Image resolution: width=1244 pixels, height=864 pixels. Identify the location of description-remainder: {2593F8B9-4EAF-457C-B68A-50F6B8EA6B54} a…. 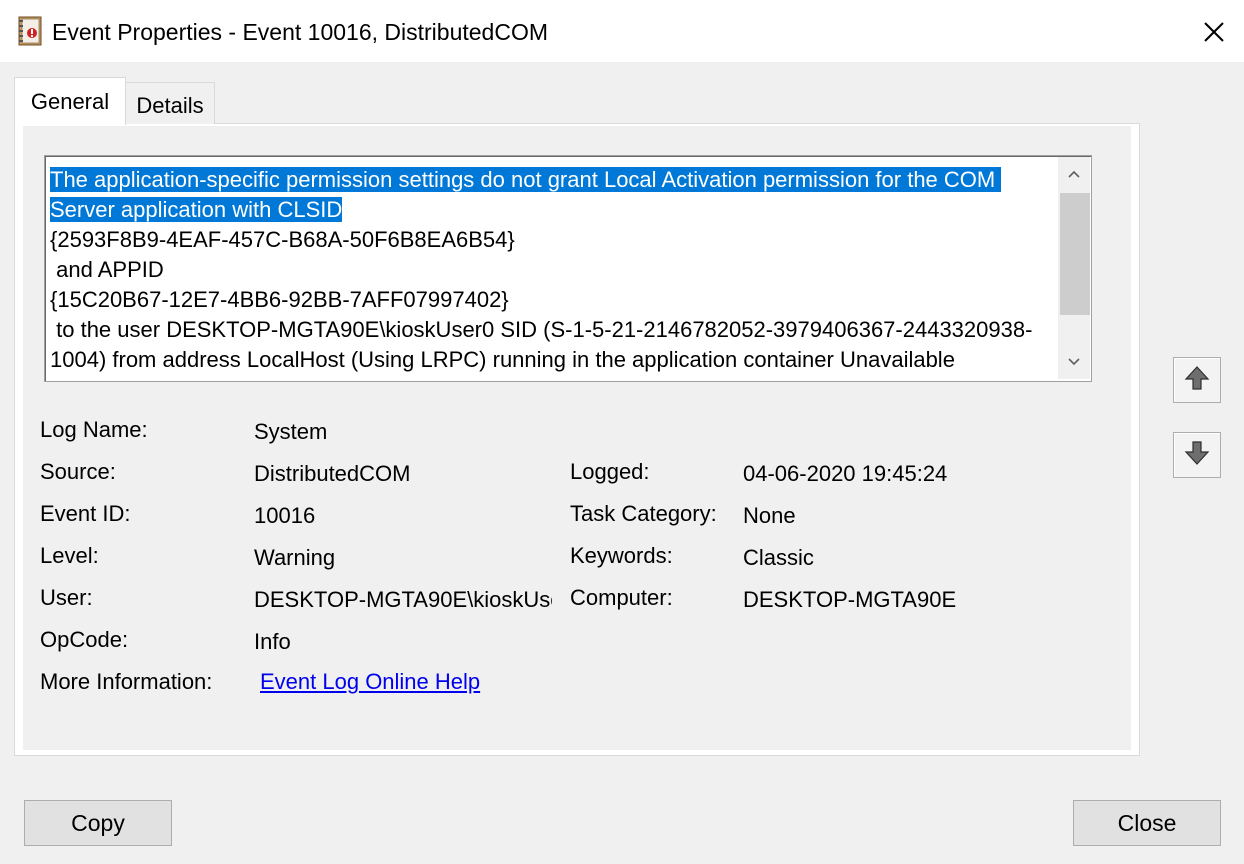
(541, 299).